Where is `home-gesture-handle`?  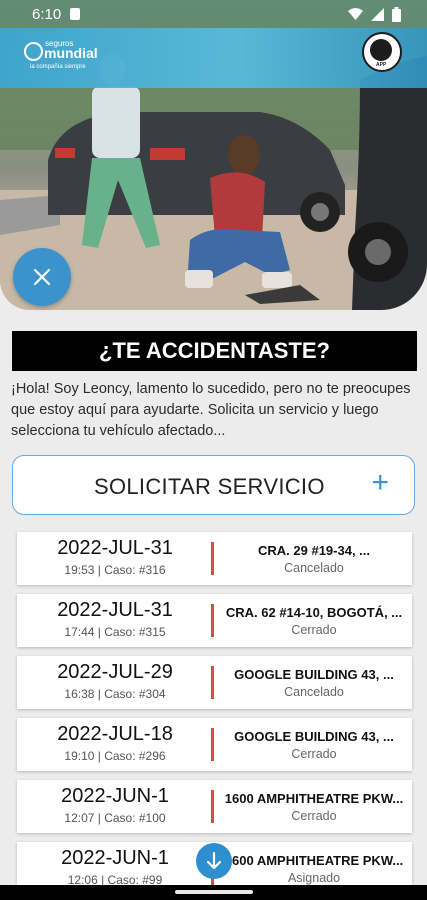
home-gesture-handle is located at coordinates (214, 892).